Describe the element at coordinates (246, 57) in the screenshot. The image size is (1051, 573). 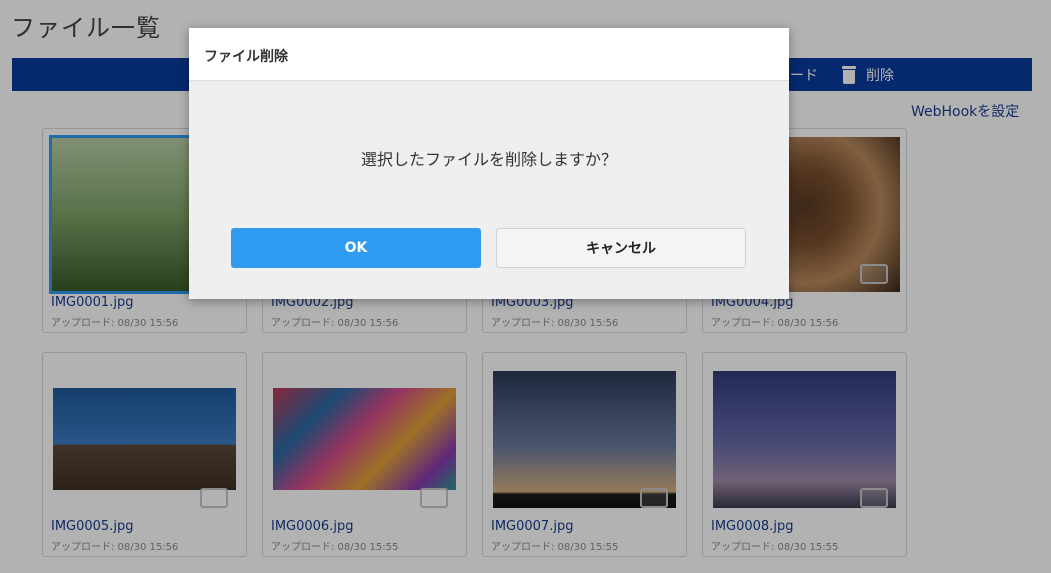
I see `dialog-title: ファイル削除` at that location.